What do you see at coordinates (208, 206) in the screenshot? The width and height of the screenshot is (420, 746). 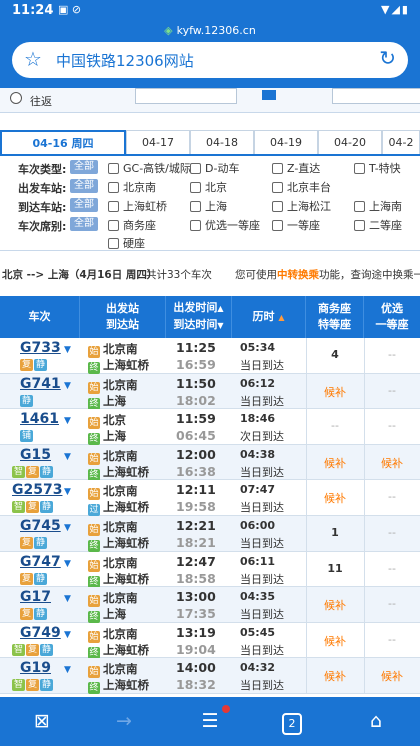 I see `filter-option: 上海` at bounding box center [208, 206].